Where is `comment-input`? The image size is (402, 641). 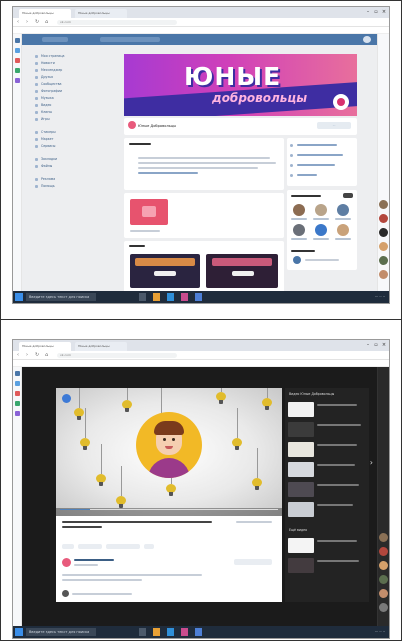
comment-input is located at coordinates (102, 594).